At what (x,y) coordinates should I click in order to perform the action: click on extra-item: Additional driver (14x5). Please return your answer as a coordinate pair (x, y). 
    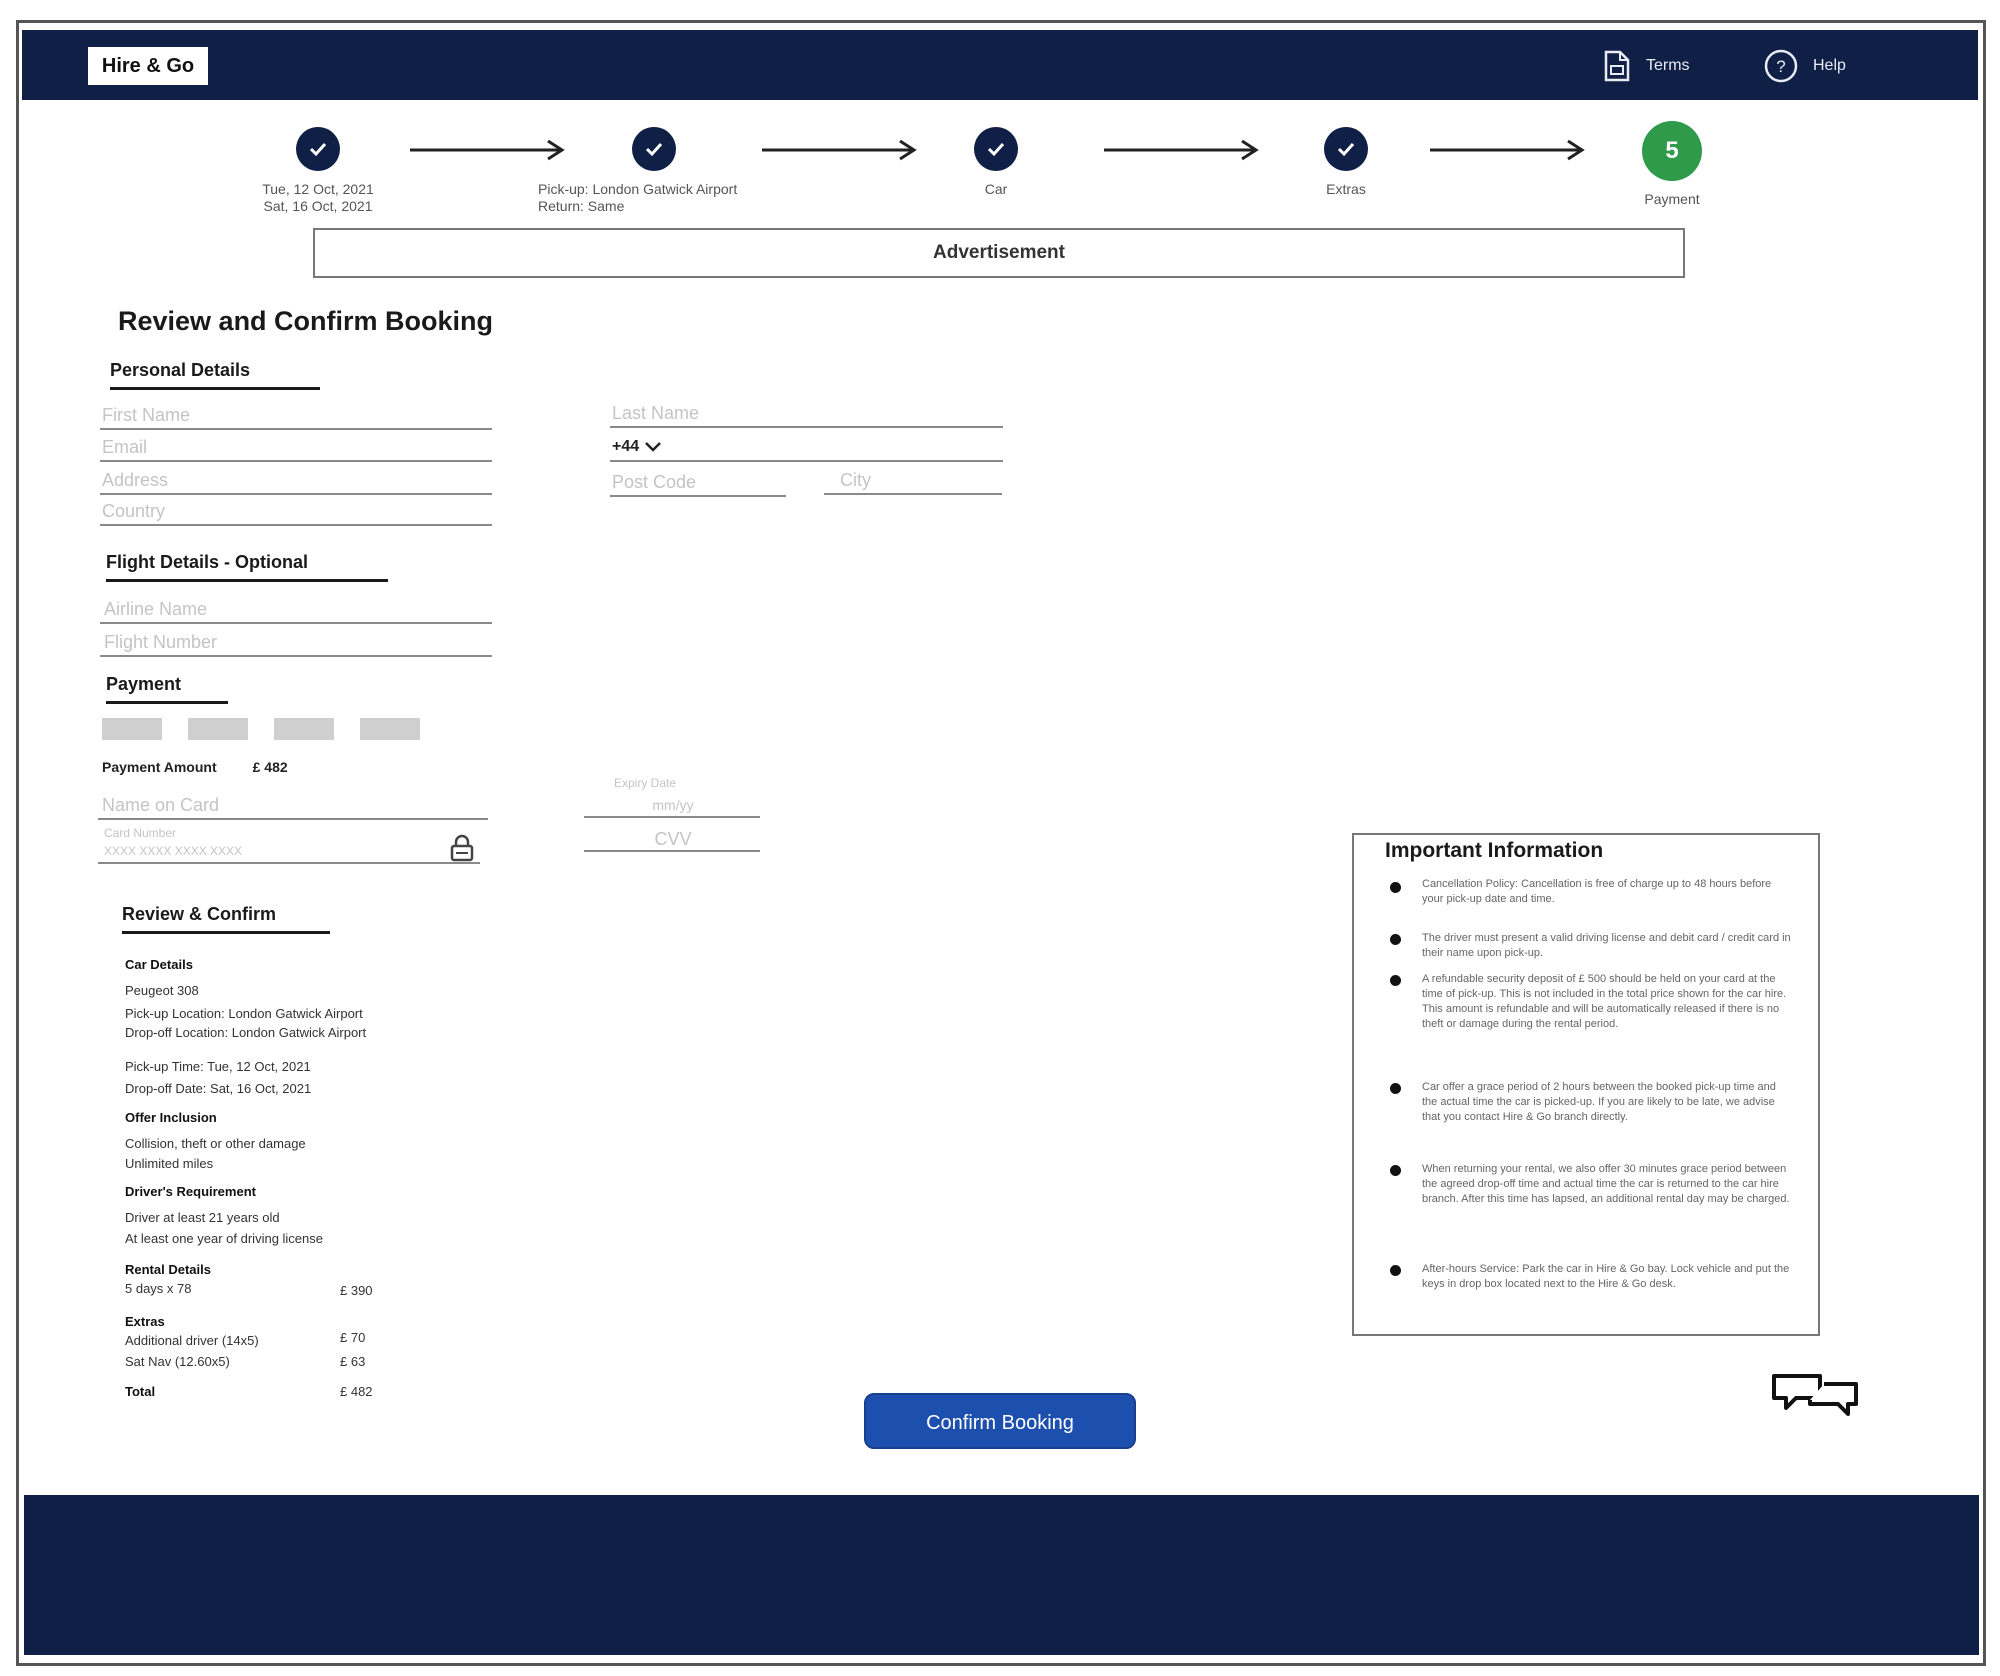
    Looking at the image, I should click on (192, 1340).